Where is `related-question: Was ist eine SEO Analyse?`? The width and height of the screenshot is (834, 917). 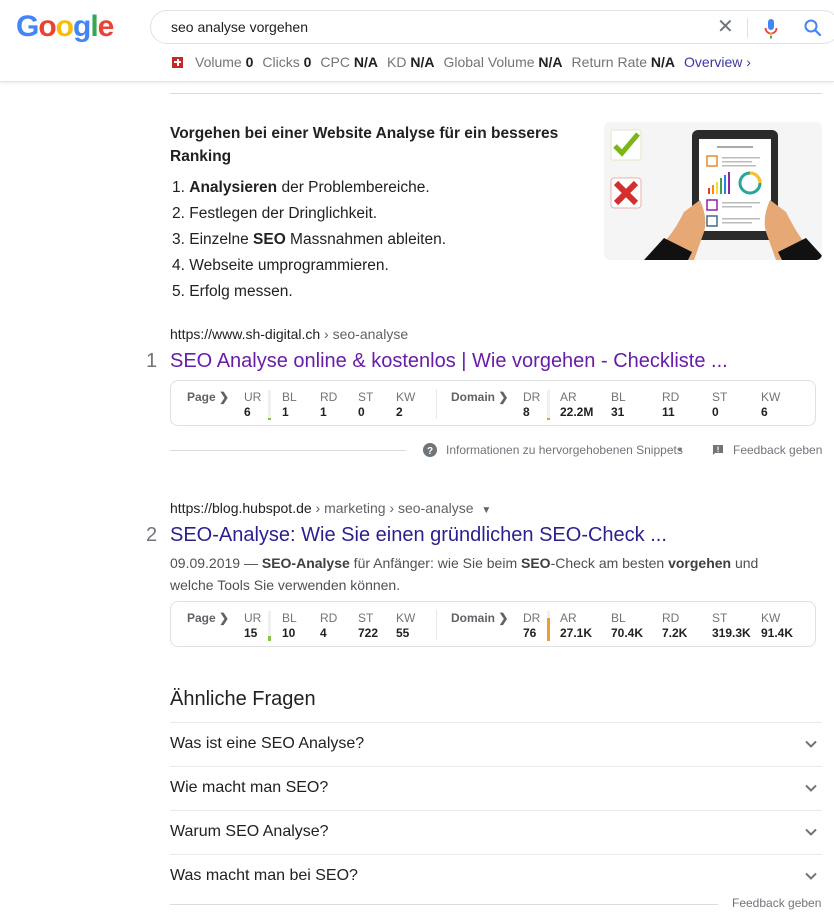 related-question: Was ist eine SEO Analyse? is located at coordinates (496, 744).